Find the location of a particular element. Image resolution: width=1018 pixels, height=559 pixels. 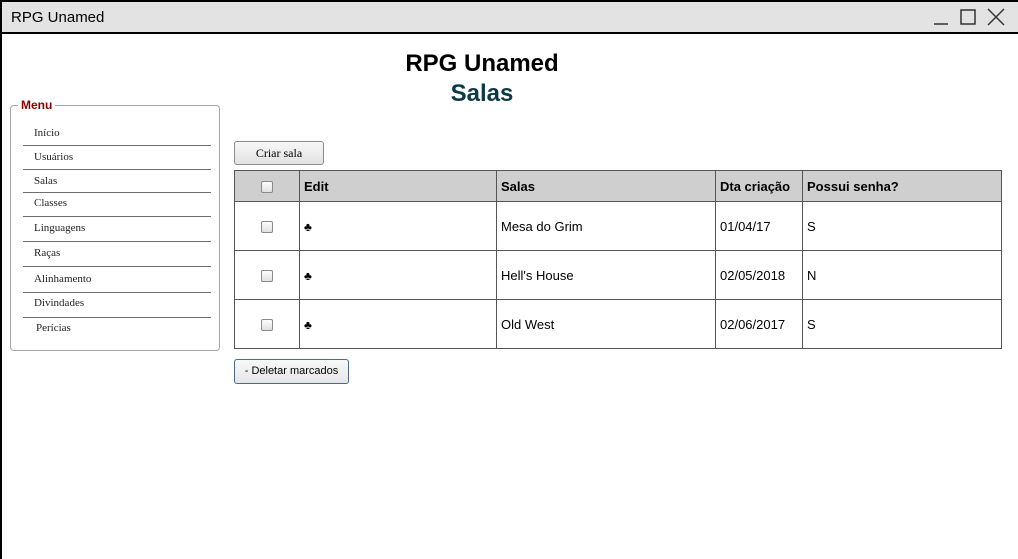

page-title: RPG Unamed is located at coordinates (482, 63).